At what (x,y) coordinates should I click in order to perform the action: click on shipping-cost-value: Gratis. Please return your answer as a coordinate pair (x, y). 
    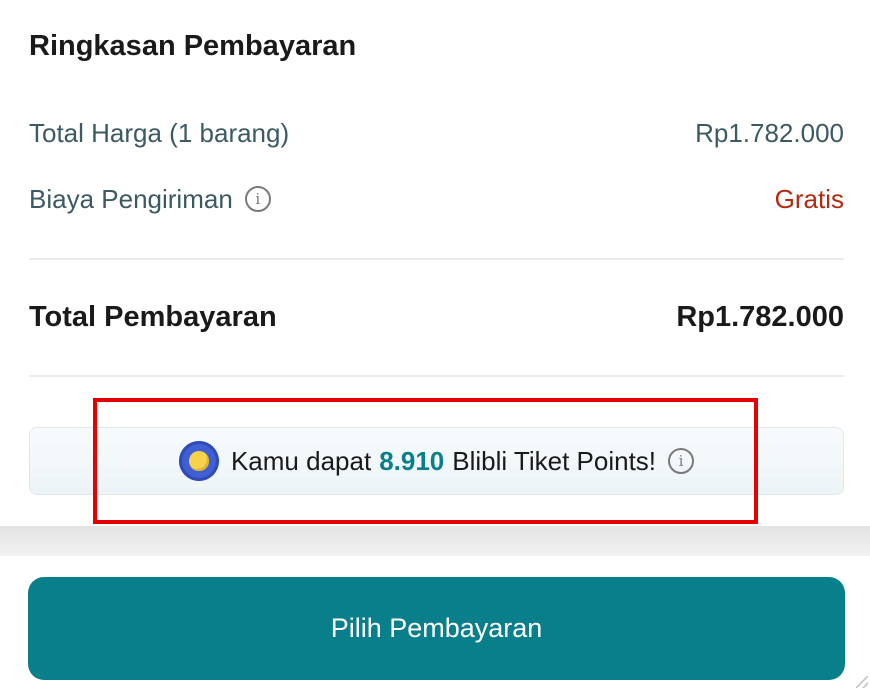
    Looking at the image, I should click on (809, 198).